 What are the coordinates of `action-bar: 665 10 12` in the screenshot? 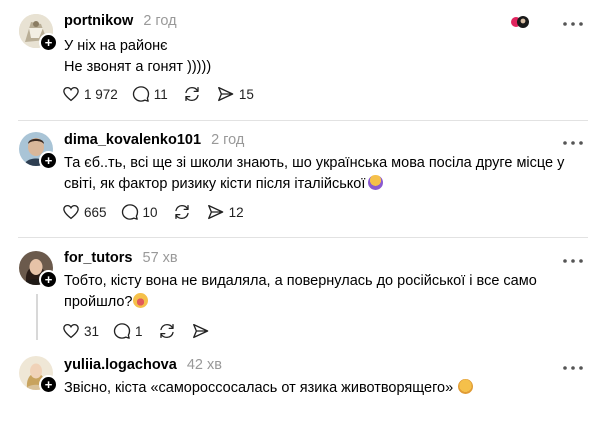 It's located at (160, 212).